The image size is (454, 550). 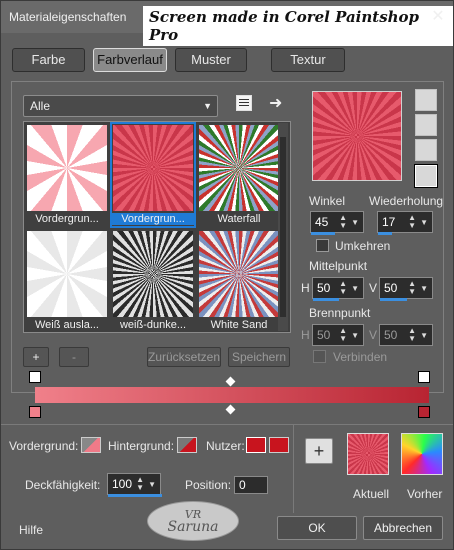 I want to click on opacity-bar, so click(x=135, y=495).